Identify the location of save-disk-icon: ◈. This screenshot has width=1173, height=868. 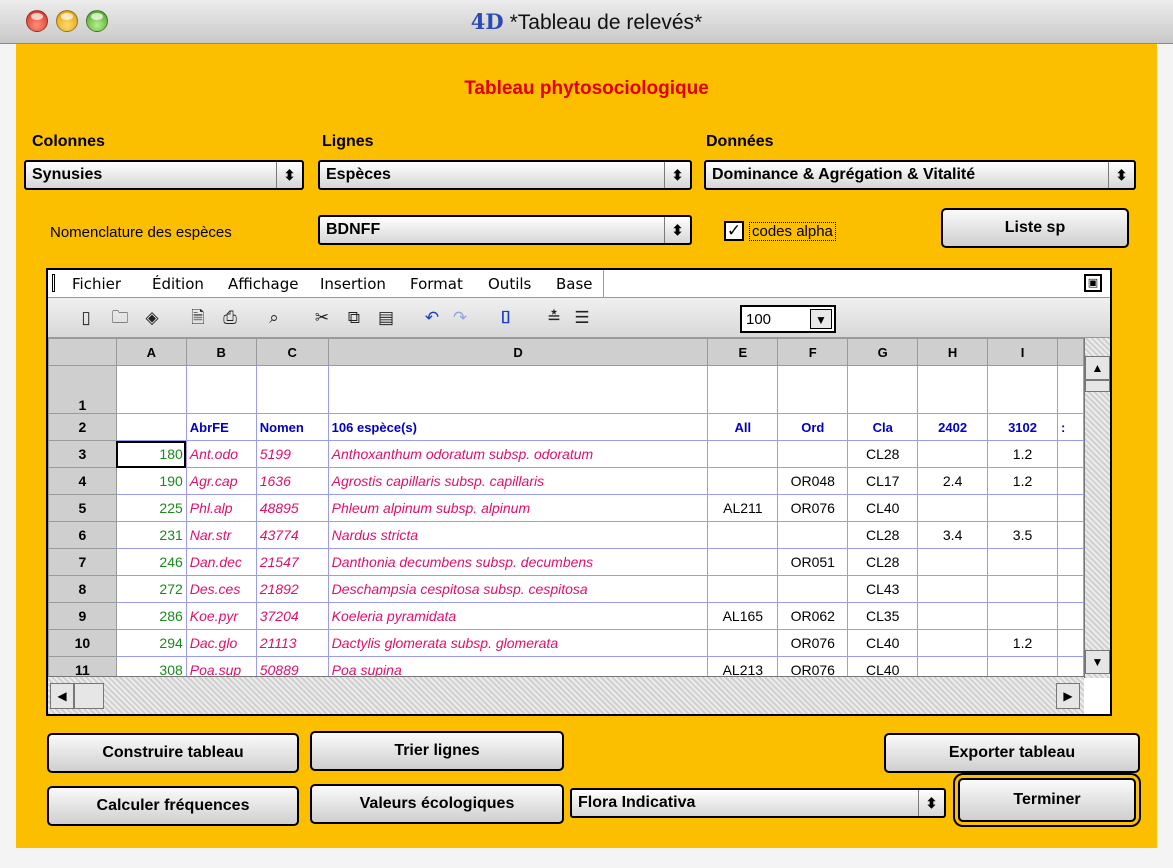
(152, 318).